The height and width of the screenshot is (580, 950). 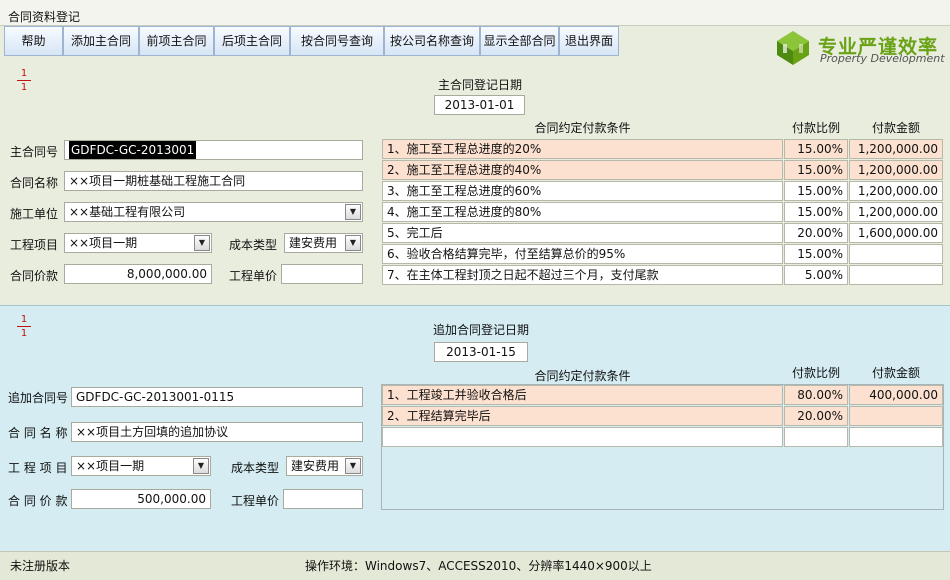 What do you see at coordinates (33, 41) in the screenshot?
I see `help-button: 帮助` at bounding box center [33, 41].